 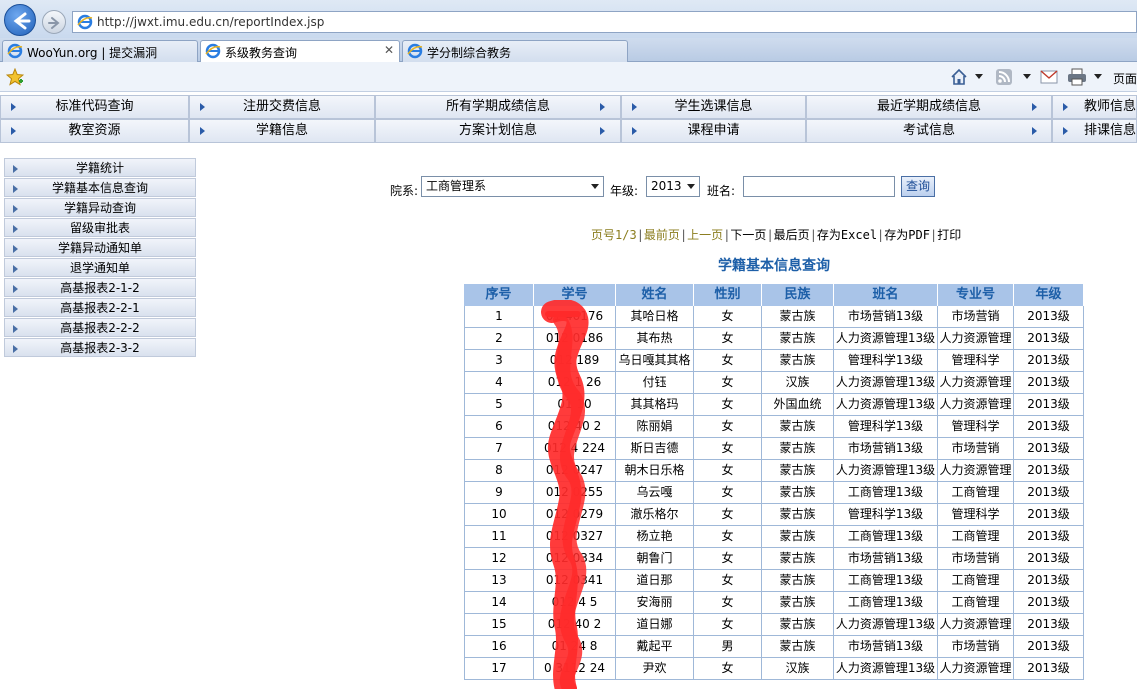 What do you see at coordinates (1004, 77) in the screenshot?
I see `rss-feed-icon` at bounding box center [1004, 77].